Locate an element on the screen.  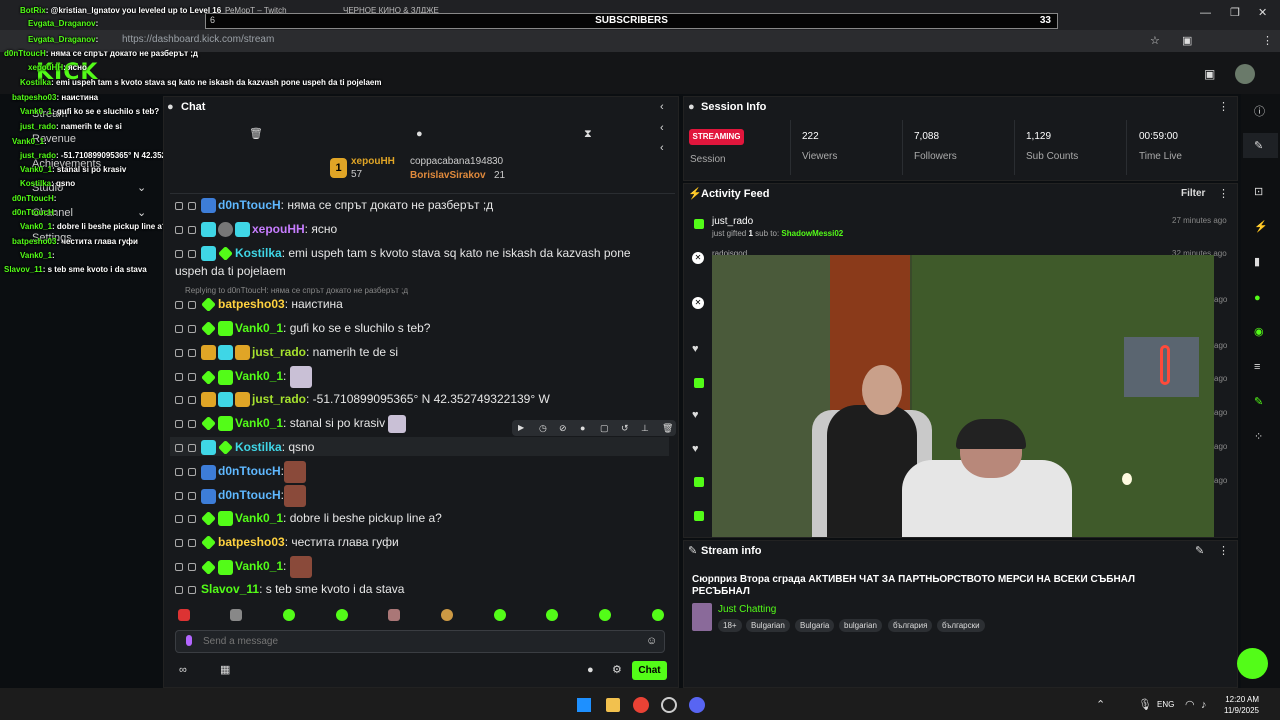
chat-message: batpesho03: наистина is located at coordinates (422, 304).